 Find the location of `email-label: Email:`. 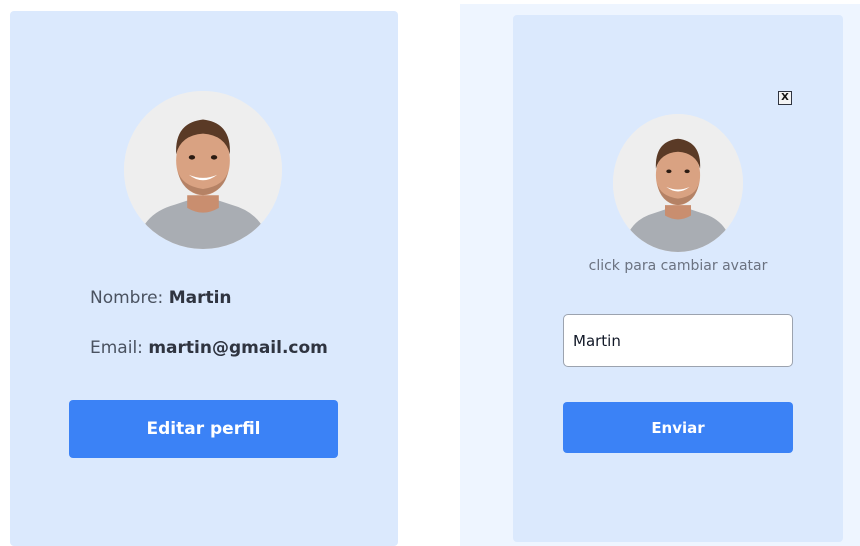

email-label: Email: is located at coordinates (116, 348).